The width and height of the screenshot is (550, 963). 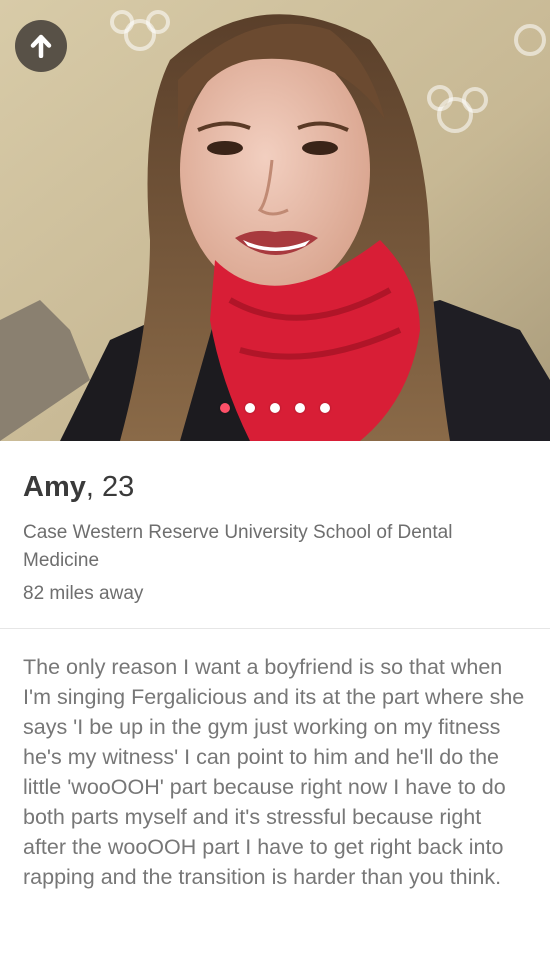 I want to click on profile-name: Amy, so click(x=54, y=487).